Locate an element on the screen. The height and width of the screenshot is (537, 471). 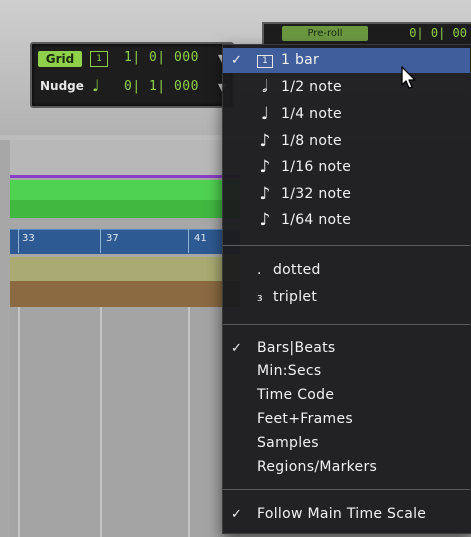
menu-item-label: 1/4 note is located at coordinates (311, 114).